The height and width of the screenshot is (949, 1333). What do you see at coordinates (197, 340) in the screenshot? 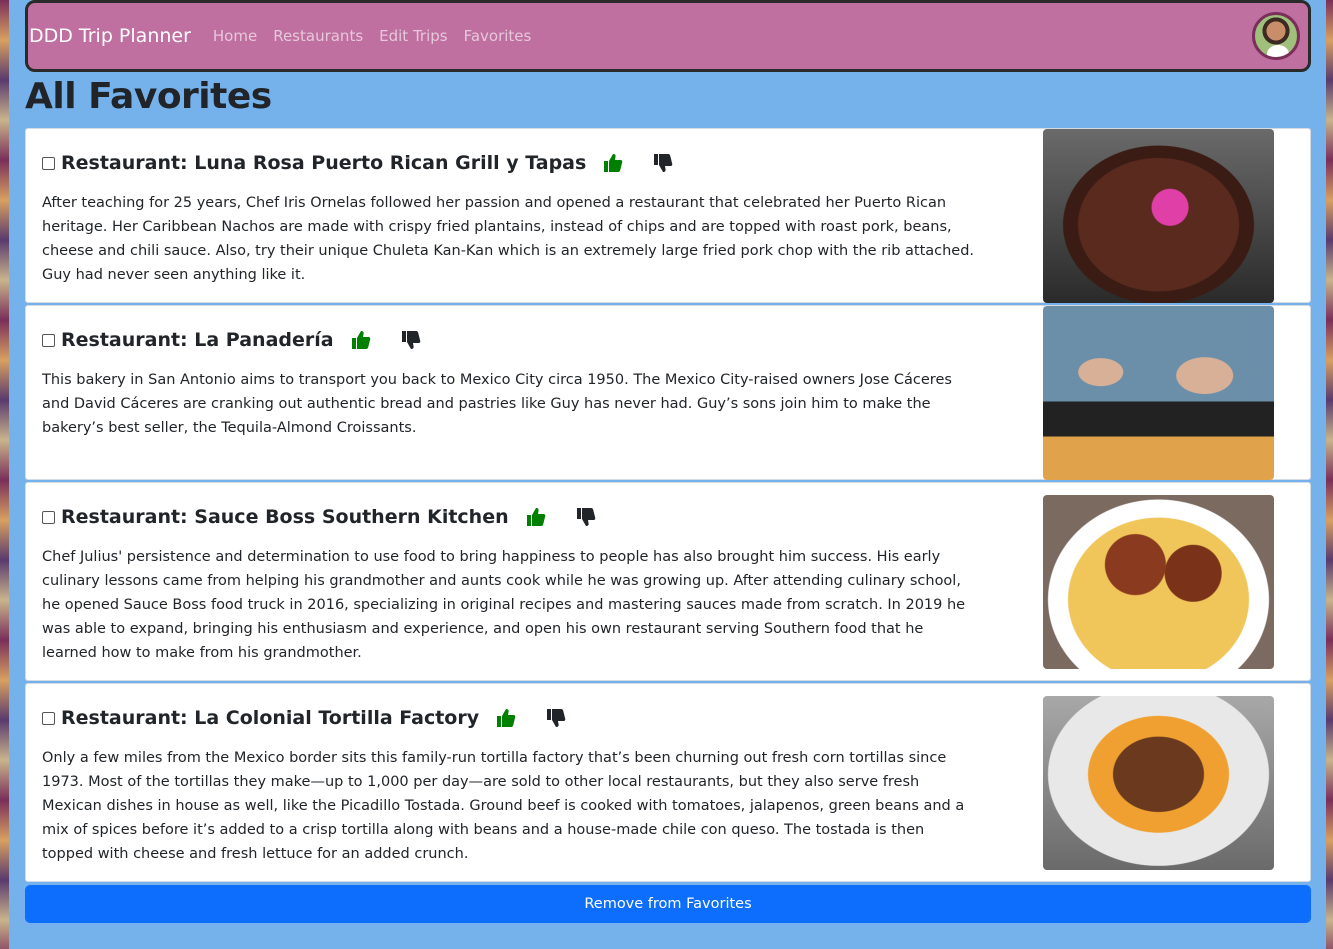
I see `restaurant-title: Restaurant: La Panadería` at bounding box center [197, 340].